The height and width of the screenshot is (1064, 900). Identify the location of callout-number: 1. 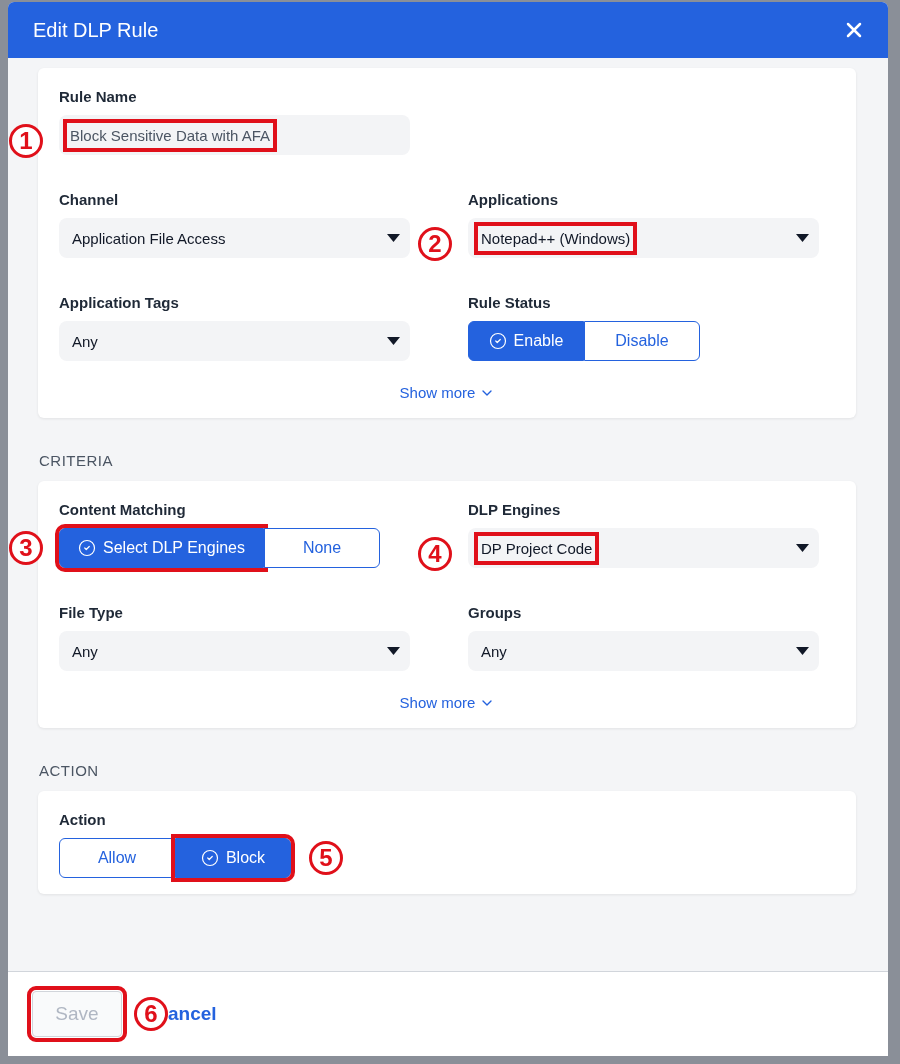
(26, 141).